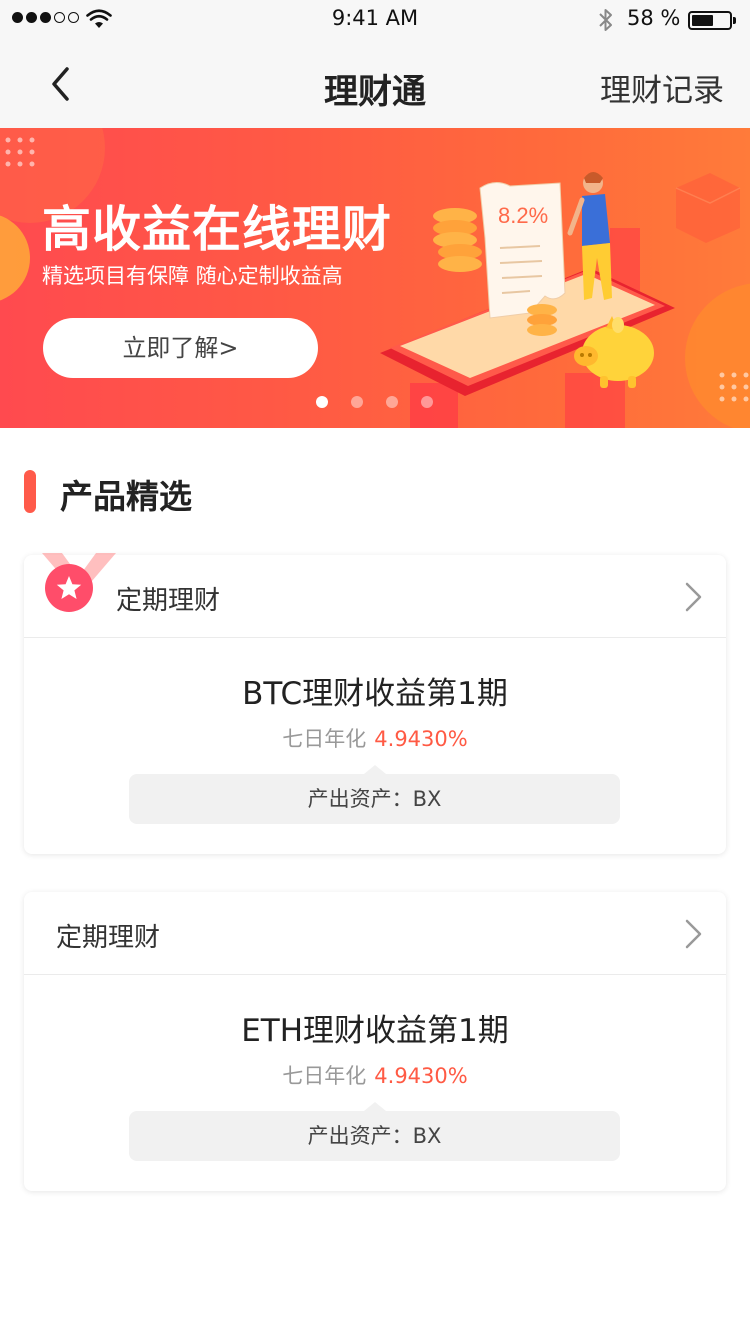  I want to click on bluetooth-icon, so click(605, 20).